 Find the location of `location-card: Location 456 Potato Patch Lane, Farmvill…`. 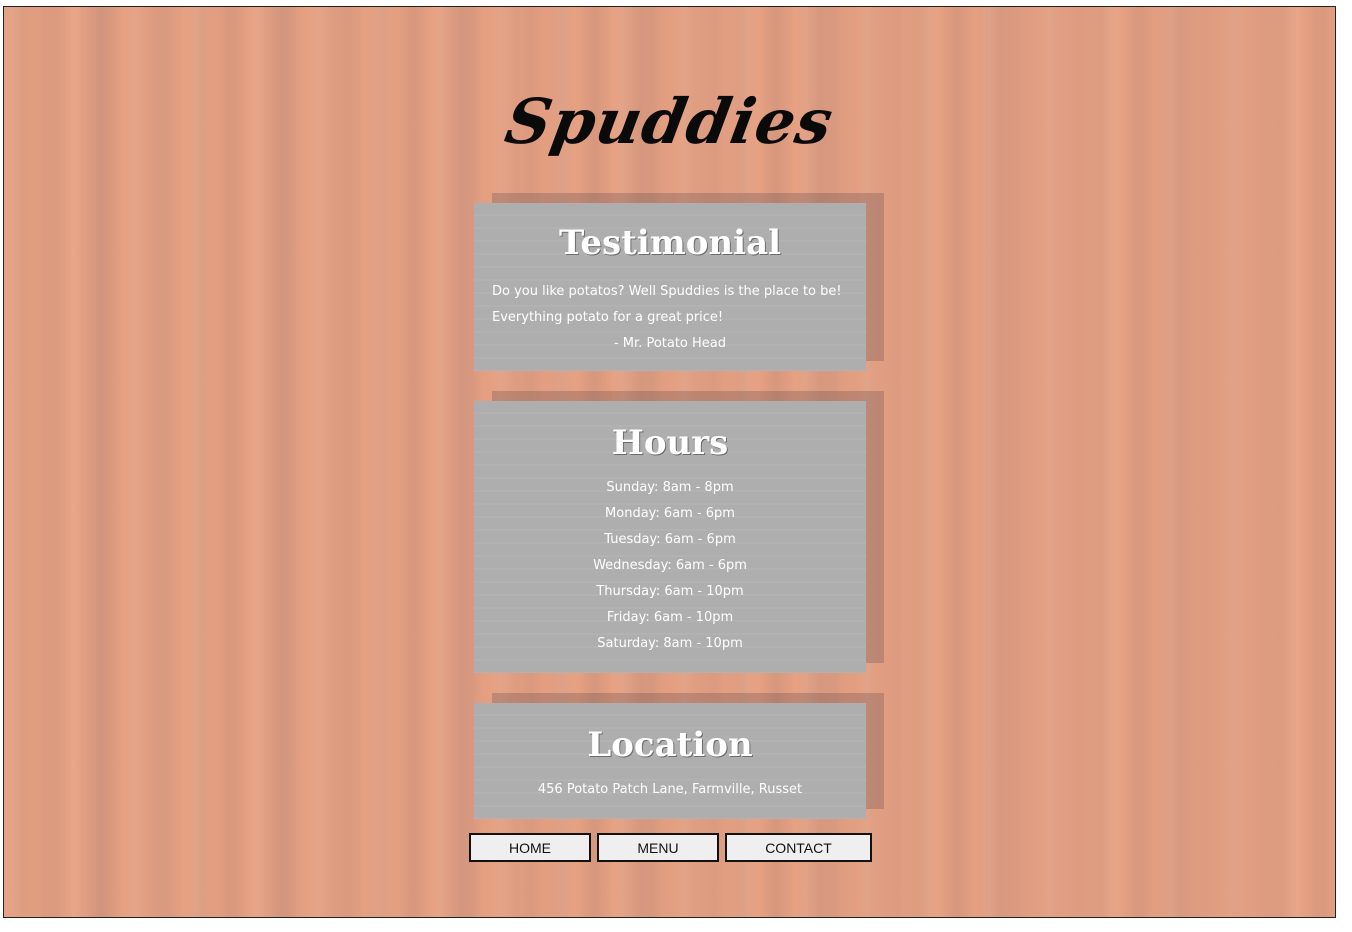

location-card: Location 456 Potato Patch Lane, Farmvill… is located at coordinates (670, 761).